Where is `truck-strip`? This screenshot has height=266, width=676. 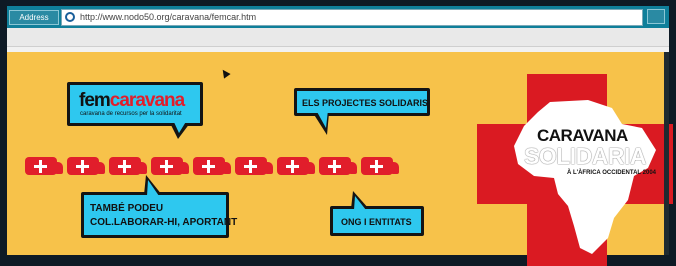
truck-strip is located at coordinates (207, 165).